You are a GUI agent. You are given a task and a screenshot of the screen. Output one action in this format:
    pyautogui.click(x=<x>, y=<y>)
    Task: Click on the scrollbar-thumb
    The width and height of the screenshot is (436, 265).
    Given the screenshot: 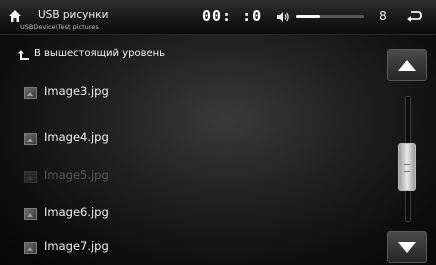 What is the action you would take?
    pyautogui.click(x=407, y=167)
    